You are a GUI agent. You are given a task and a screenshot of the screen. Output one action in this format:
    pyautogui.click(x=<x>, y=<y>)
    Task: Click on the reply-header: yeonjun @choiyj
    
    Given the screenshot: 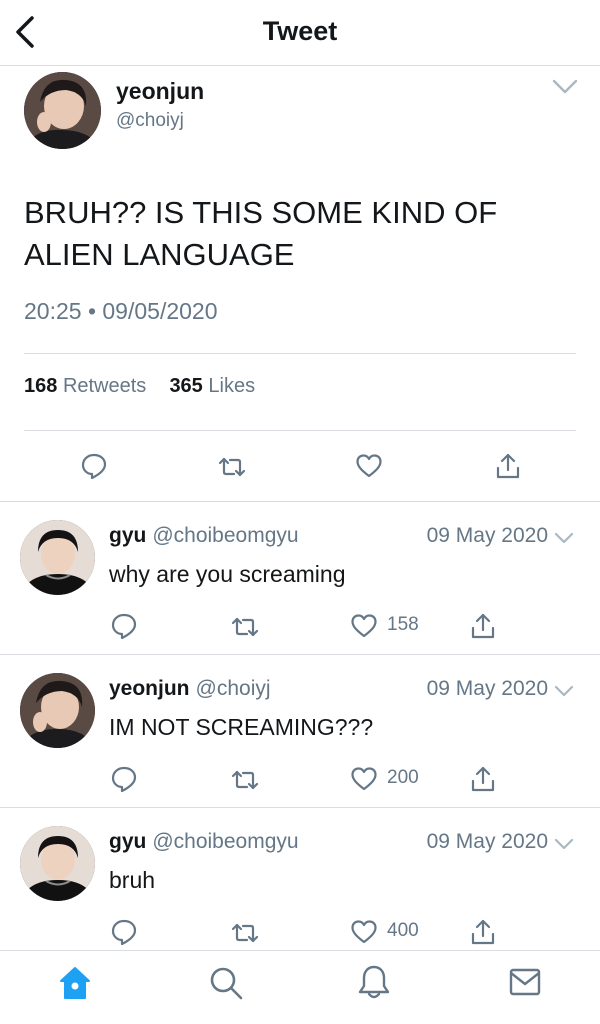 What is the action you would take?
    pyautogui.click(x=190, y=689)
    